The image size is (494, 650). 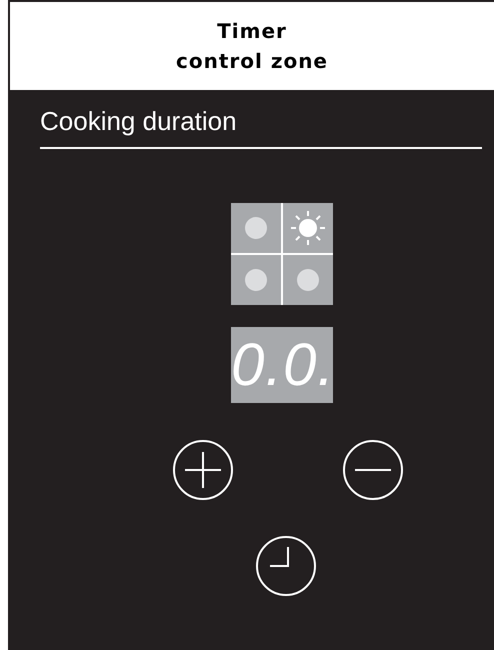 I want to click on header-title: Timer, so click(x=252, y=31).